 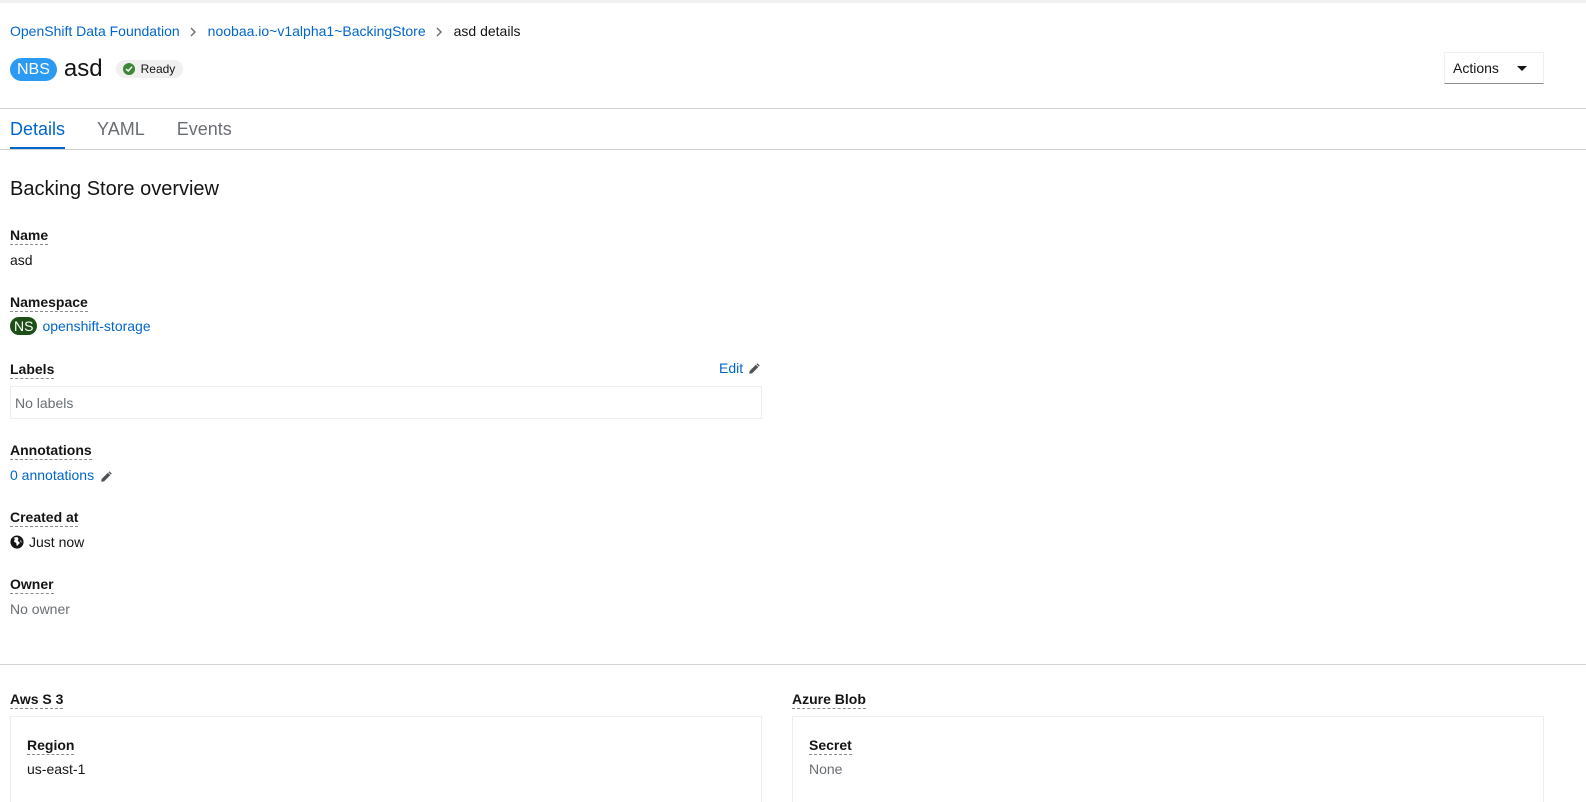 I want to click on top-strip, so click(x=793, y=1).